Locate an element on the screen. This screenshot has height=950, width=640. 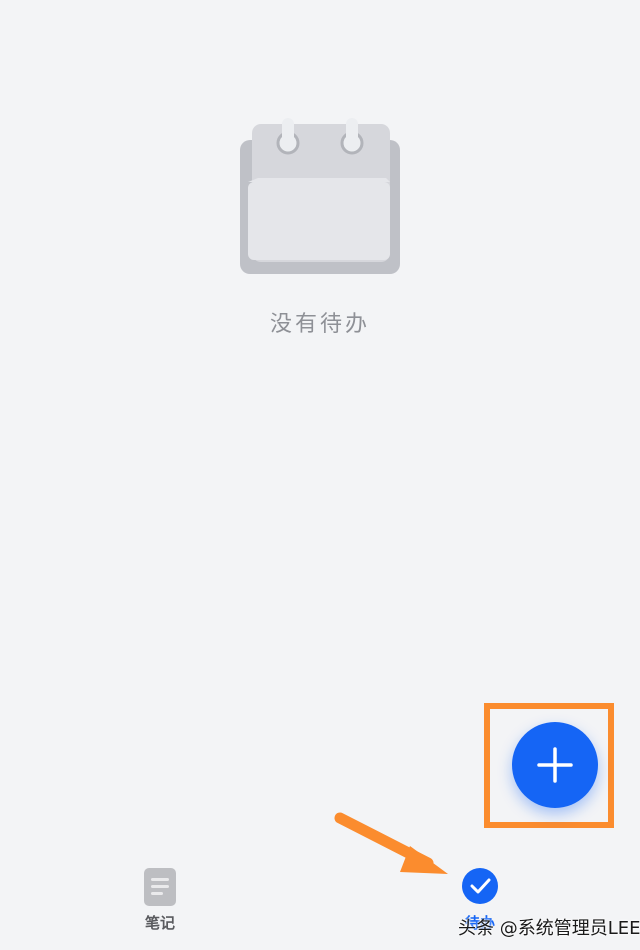
note-icon is located at coordinates (160, 887).